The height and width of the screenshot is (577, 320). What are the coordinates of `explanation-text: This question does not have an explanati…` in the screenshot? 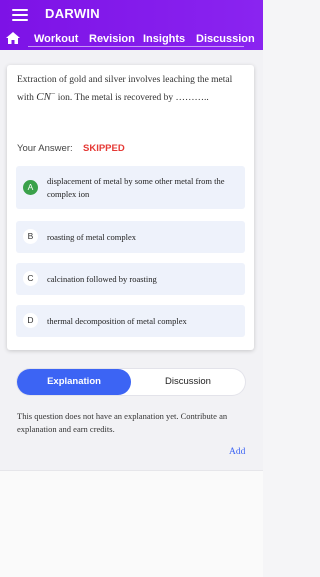 It's located at (122, 422).